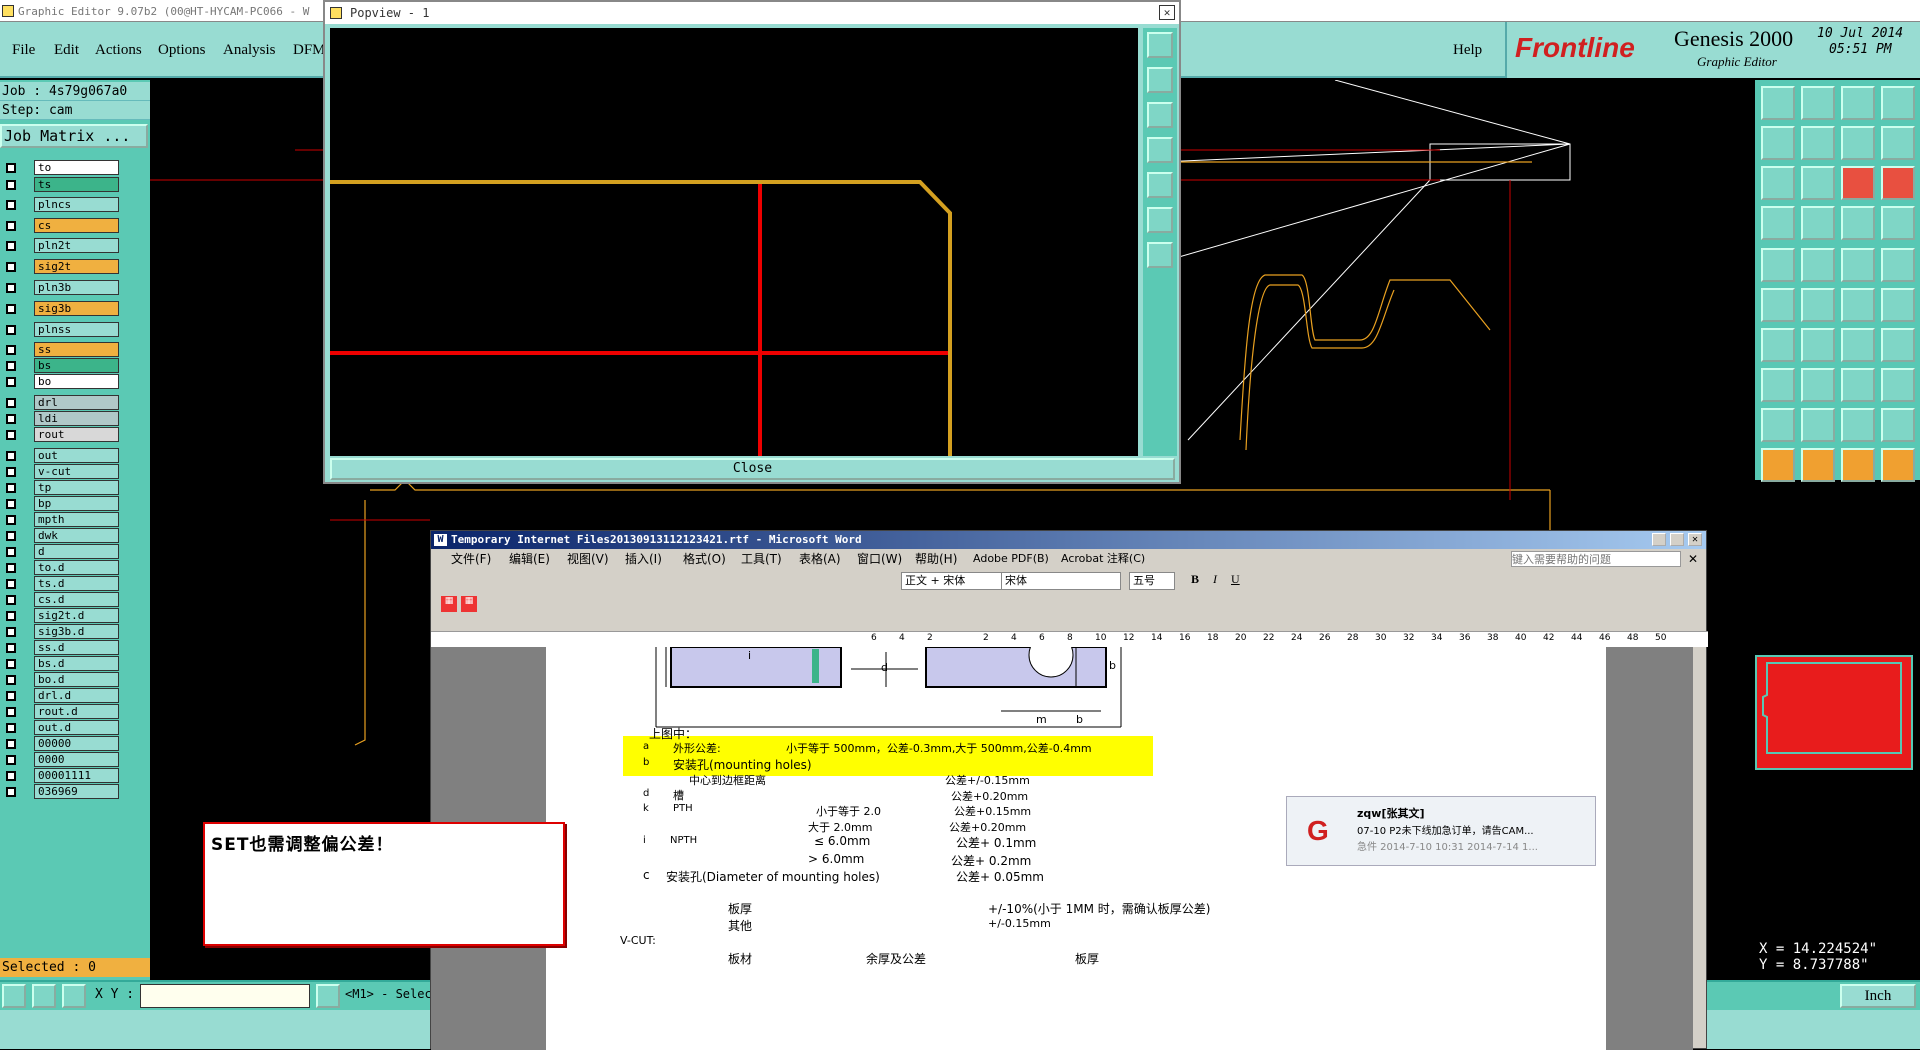  I want to click on layer-row: v-cut, so click(75, 472).